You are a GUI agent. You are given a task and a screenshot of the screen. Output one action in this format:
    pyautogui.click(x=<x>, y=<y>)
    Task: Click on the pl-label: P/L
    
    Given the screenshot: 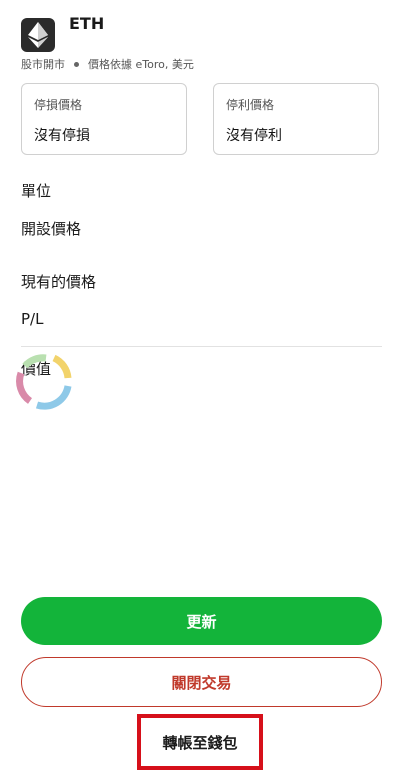 What is the action you would take?
    pyautogui.click(x=32, y=319)
    